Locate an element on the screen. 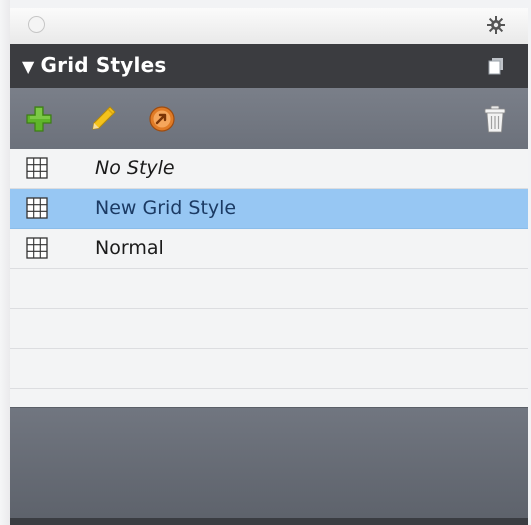 The height and width of the screenshot is (525, 531). apply-icon is located at coordinates (162, 119).